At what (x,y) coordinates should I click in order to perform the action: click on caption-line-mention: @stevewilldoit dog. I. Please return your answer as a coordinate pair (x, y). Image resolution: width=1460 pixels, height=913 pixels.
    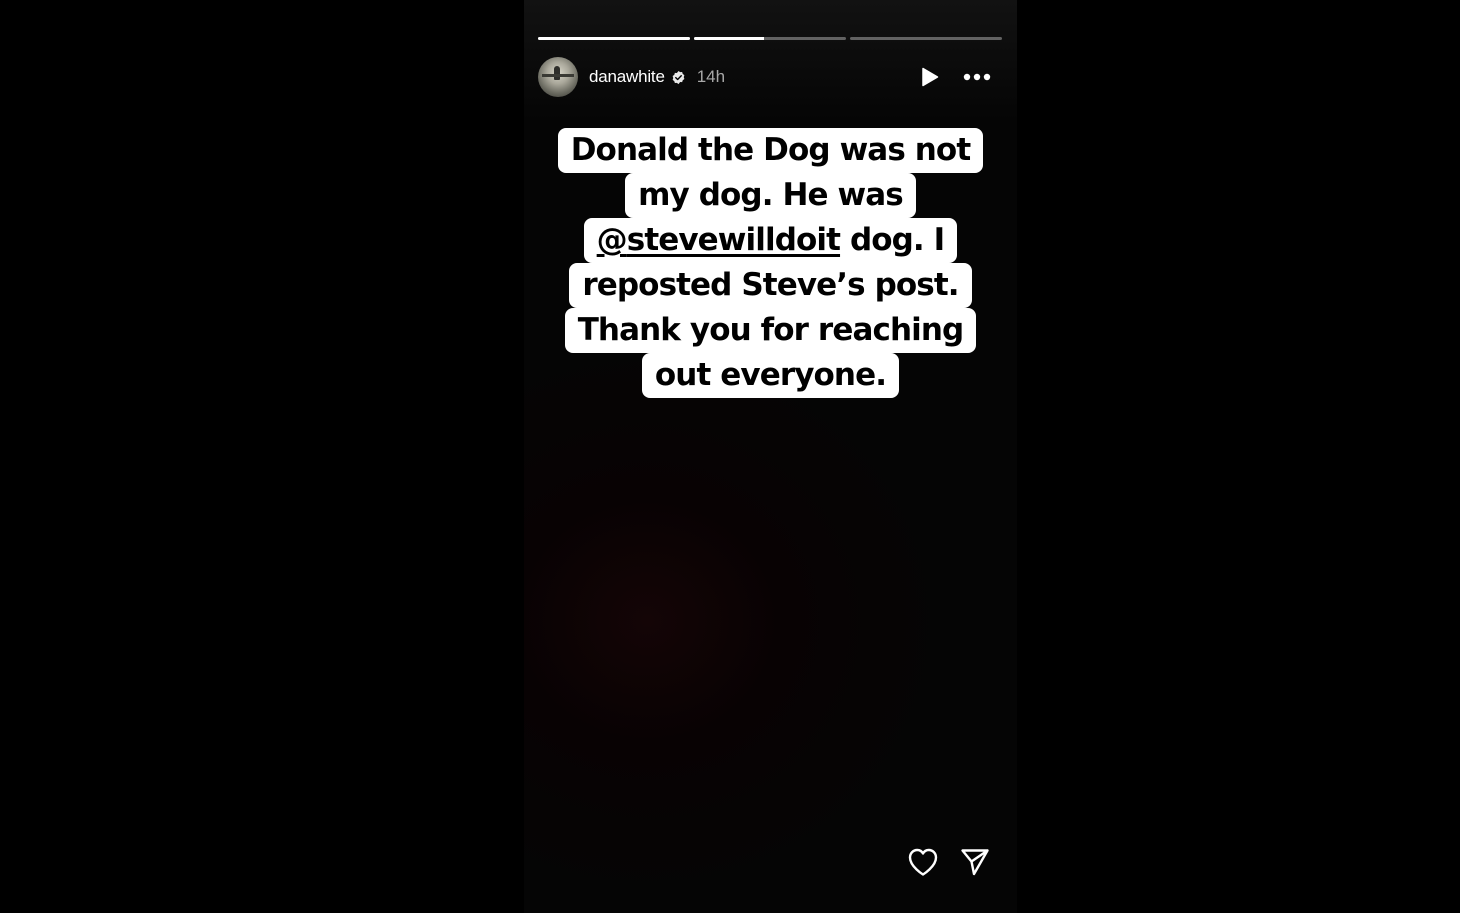
    Looking at the image, I should click on (770, 240).